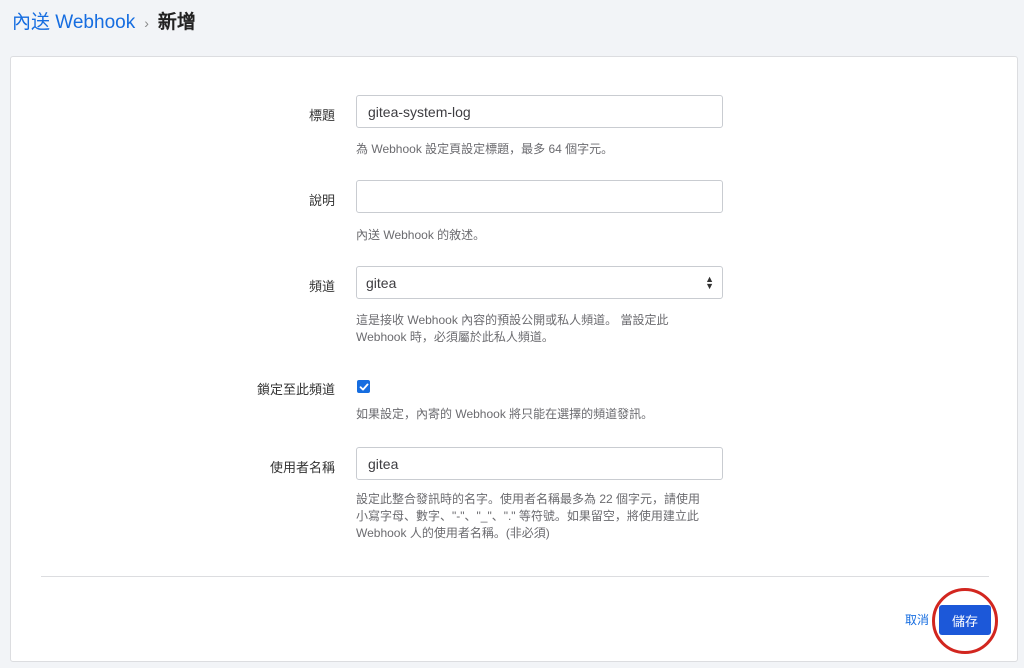 Image resolution: width=1024 pixels, height=668 pixels. Describe the element at coordinates (176, 22) in the screenshot. I see `page-title: 新增` at that location.